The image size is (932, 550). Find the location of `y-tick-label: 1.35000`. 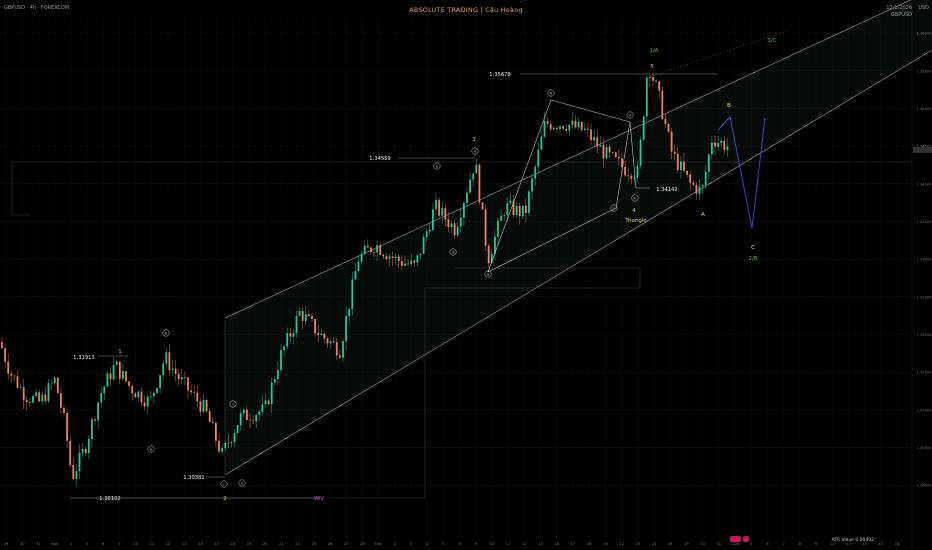

y-tick-label: 1.35000 is located at coordinates (924, 109).